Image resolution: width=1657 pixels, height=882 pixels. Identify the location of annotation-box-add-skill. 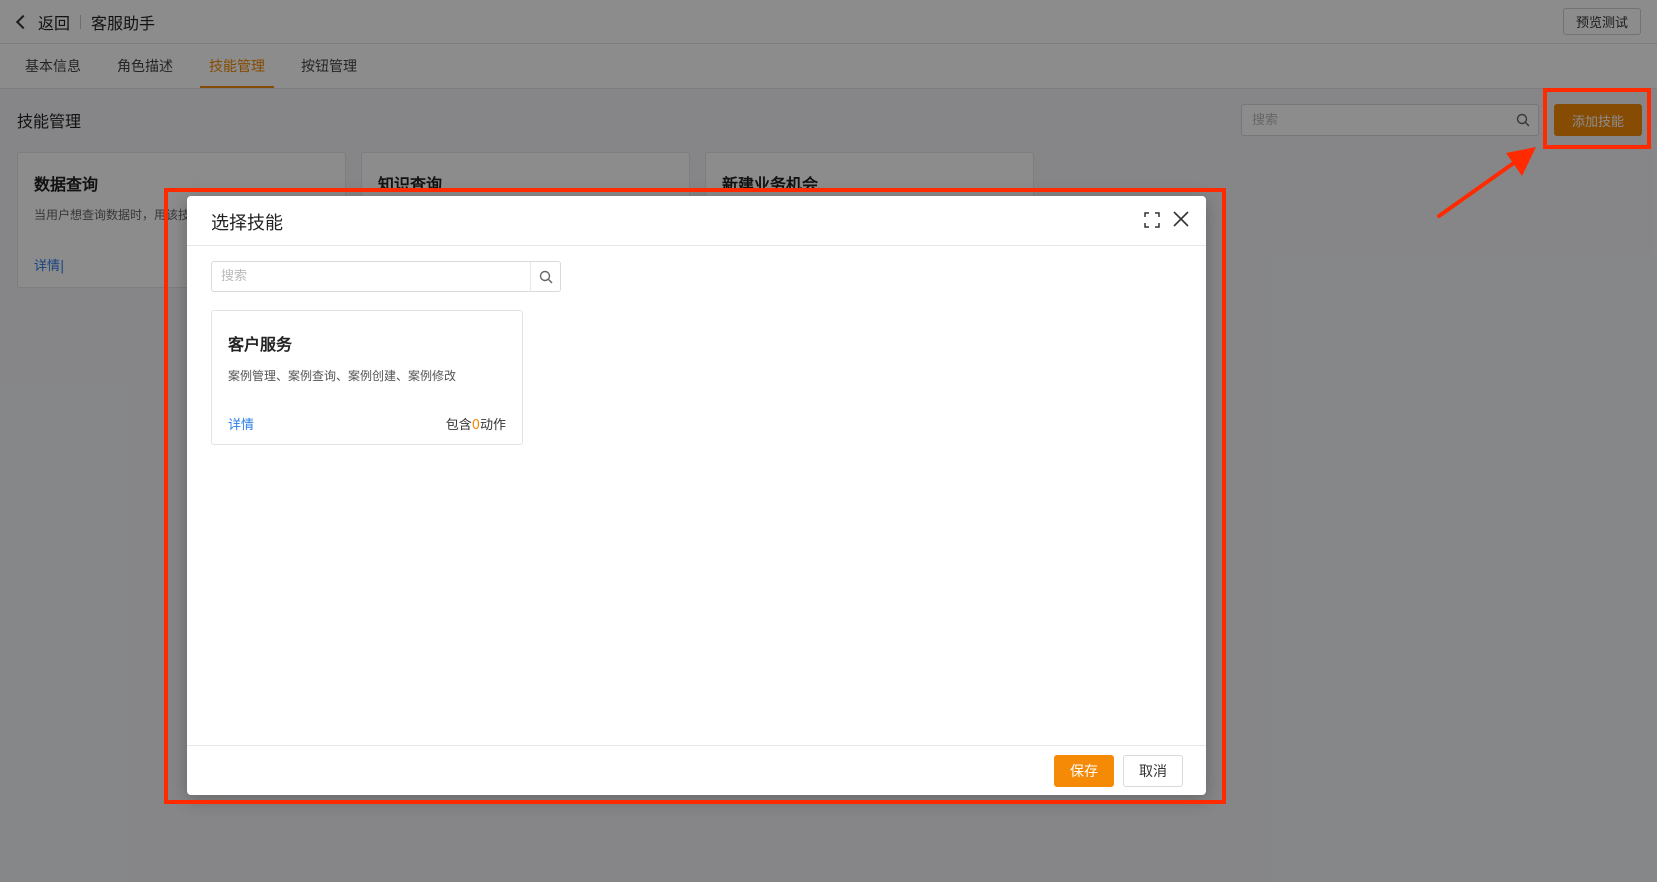
(1597, 118).